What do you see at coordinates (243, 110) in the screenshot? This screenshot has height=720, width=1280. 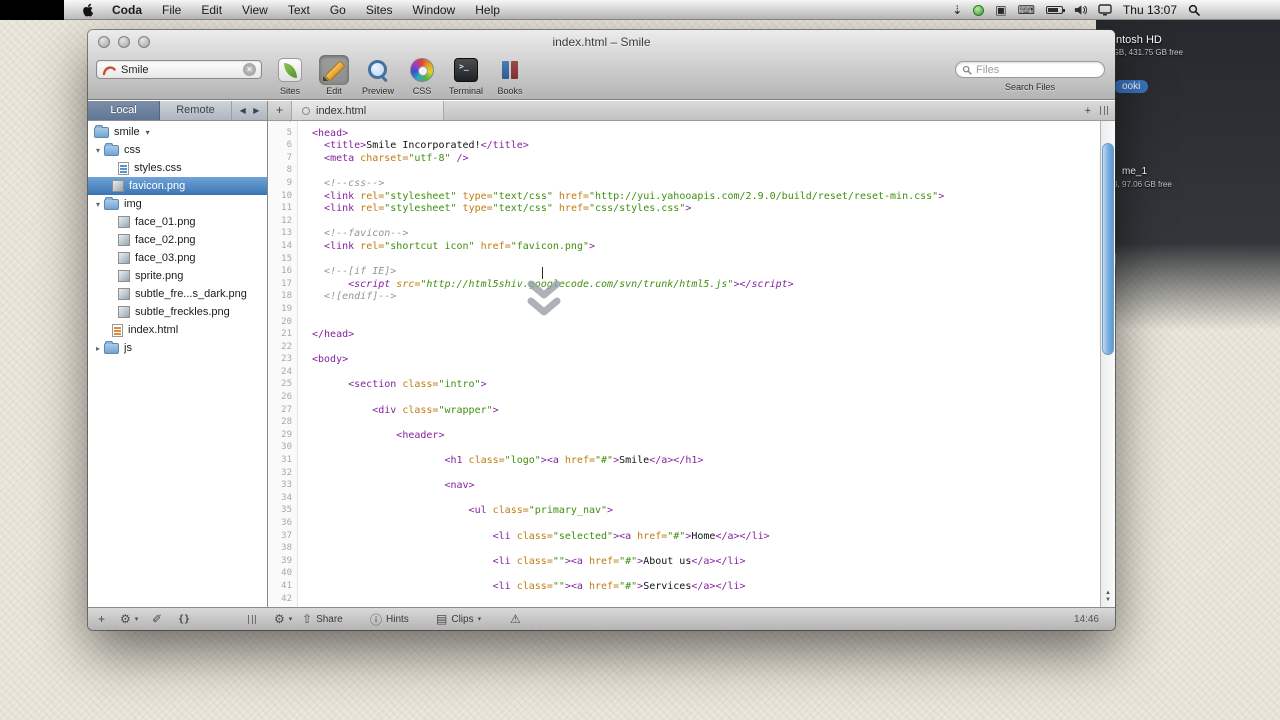 I see `back-arrow-icon: ◀` at bounding box center [243, 110].